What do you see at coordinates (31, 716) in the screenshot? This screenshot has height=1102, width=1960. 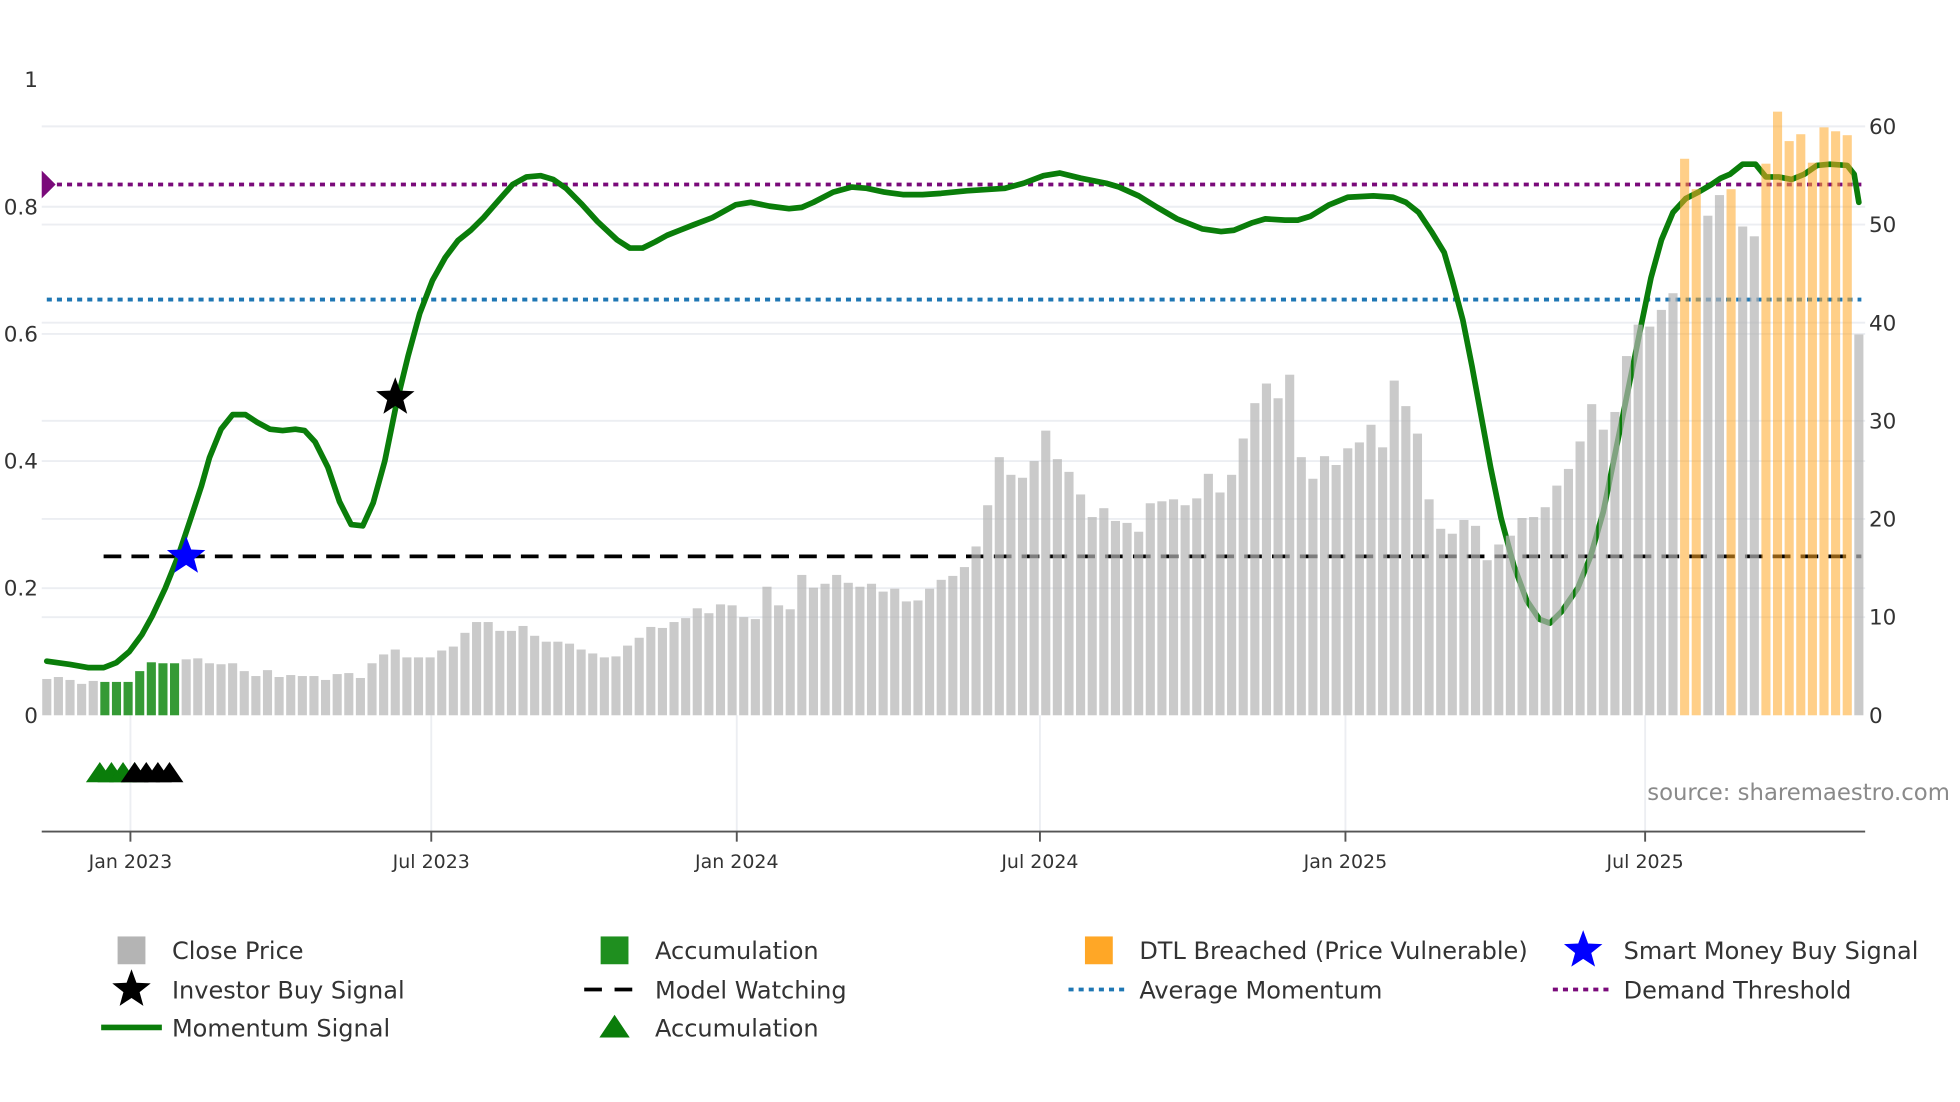 I see `left-tick-label: 0` at bounding box center [31, 716].